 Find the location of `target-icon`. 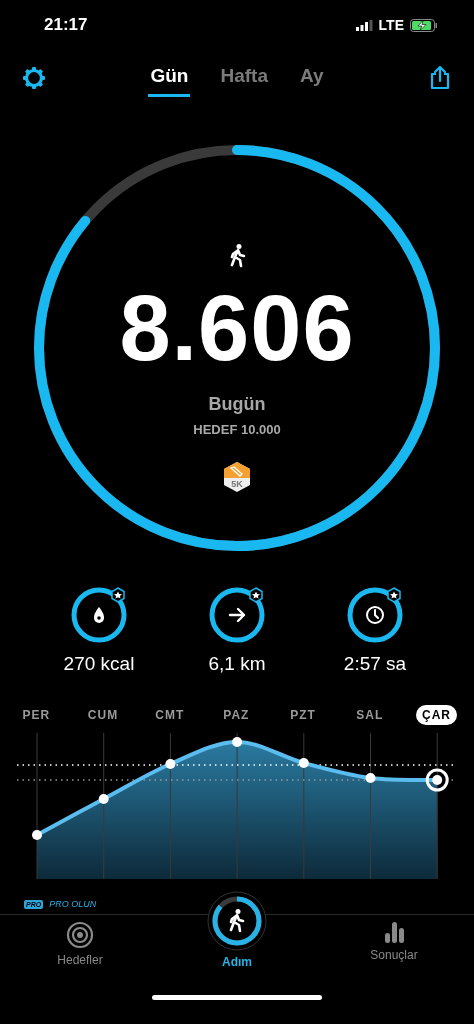

target-icon is located at coordinates (80, 935).